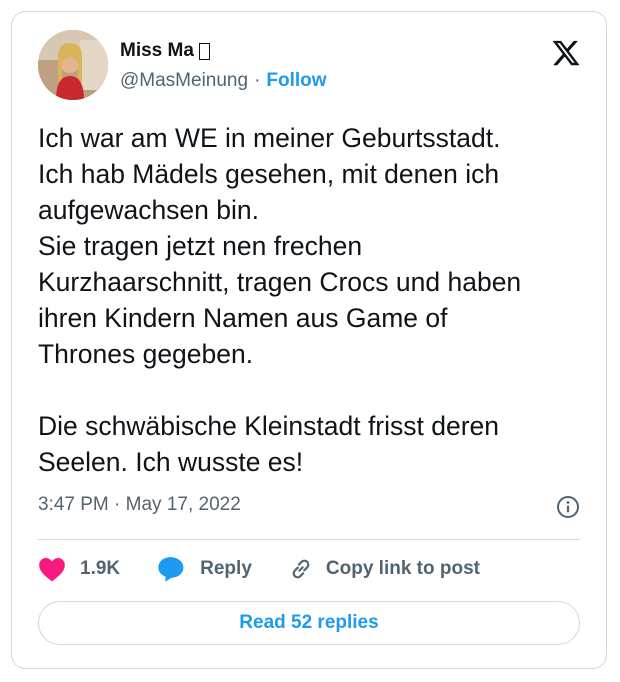  Describe the element at coordinates (568, 507) in the screenshot. I see `info-icon` at that location.